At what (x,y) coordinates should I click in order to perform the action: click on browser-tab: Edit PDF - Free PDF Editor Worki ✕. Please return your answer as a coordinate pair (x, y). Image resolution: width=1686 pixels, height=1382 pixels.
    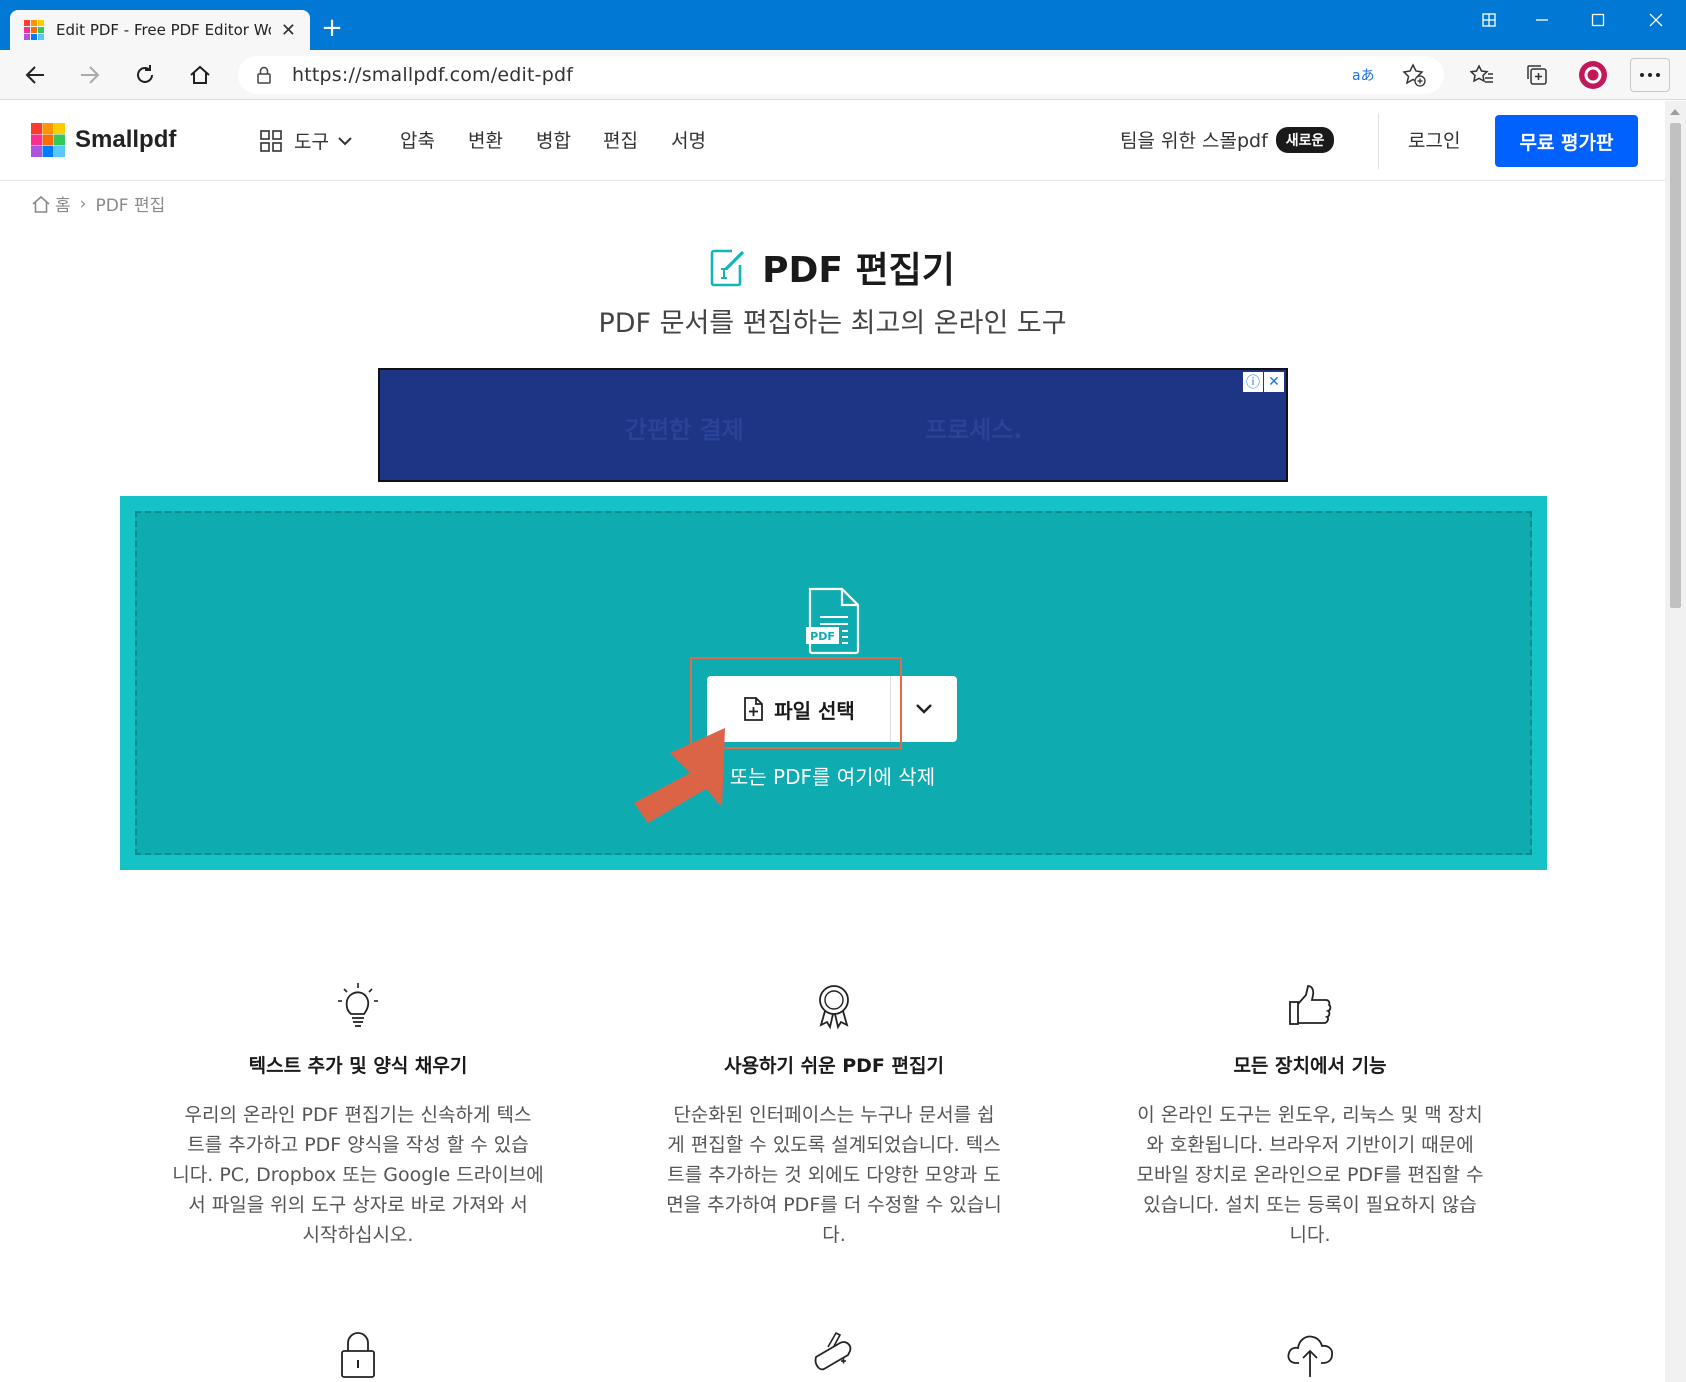
    Looking at the image, I should click on (160, 30).